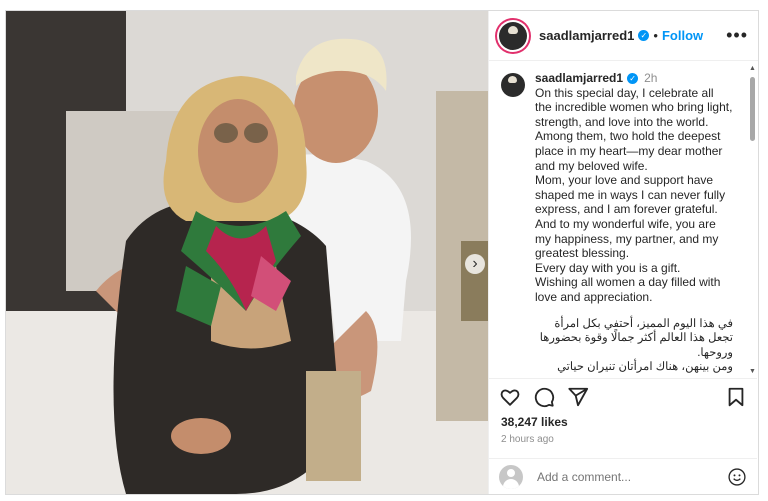 The width and height of the screenshot is (768, 501). What do you see at coordinates (578, 397) in the screenshot?
I see `share-icon` at bounding box center [578, 397].